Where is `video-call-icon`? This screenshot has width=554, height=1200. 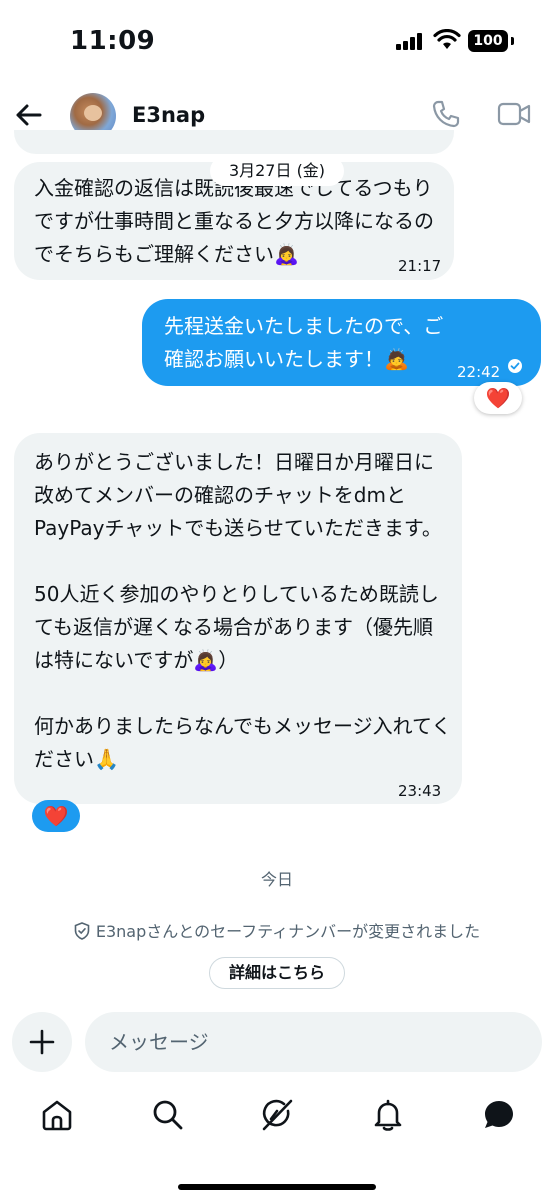 video-call-icon is located at coordinates (514, 114).